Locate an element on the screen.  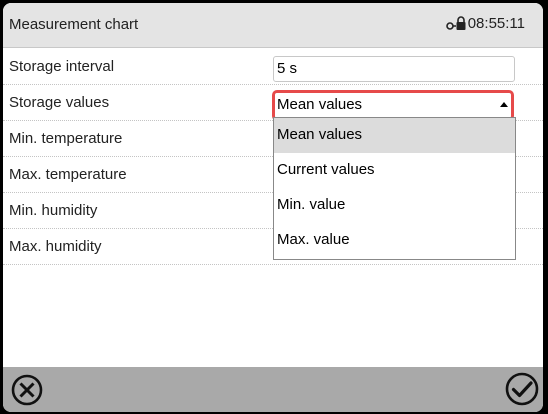
footer-bar is located at coordinates (273, 389).